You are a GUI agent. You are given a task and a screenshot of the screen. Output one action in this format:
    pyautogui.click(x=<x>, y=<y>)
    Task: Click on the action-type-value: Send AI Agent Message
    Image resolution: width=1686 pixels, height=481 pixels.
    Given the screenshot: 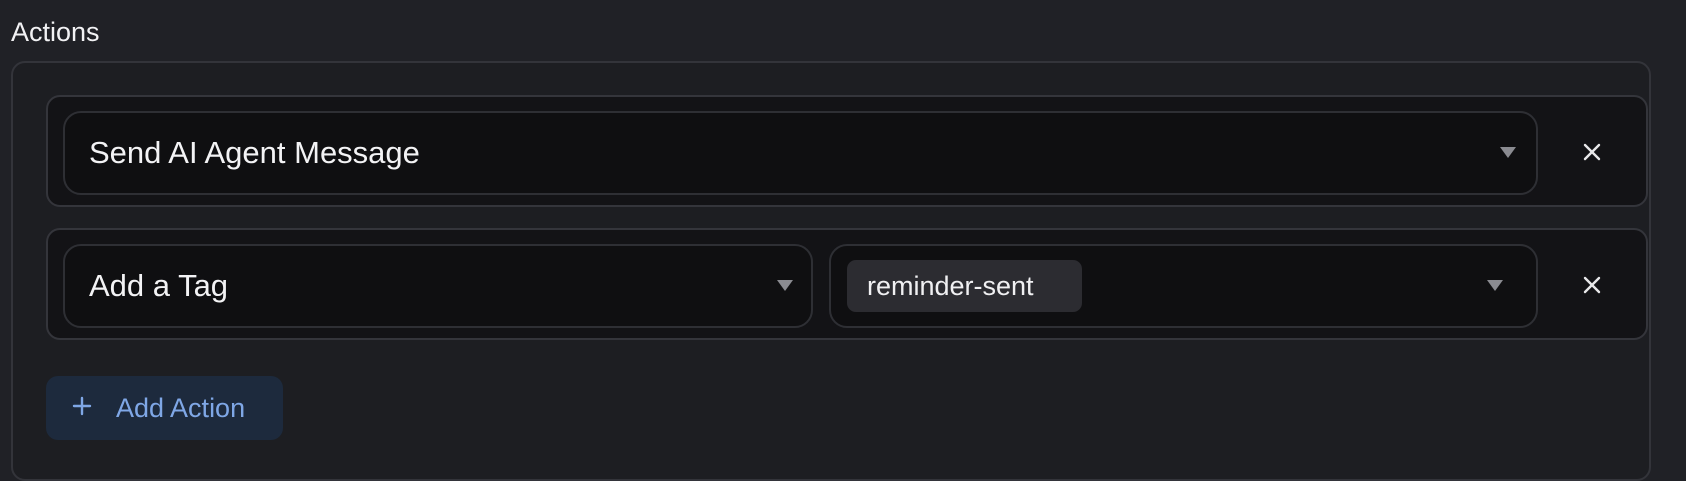 What is the action you would take?
    pyautogui.click(x=254, y=152)
    